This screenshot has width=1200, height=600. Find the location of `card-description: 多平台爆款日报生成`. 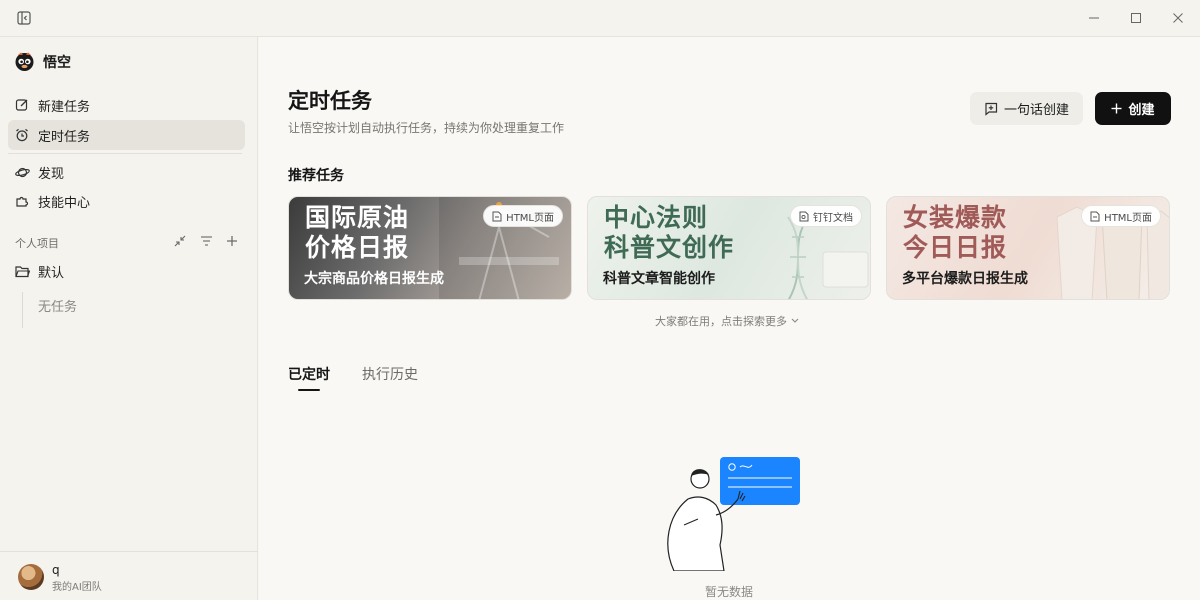

card-description: 多平台爆款日报生成 is located at coordinates (965, 279).